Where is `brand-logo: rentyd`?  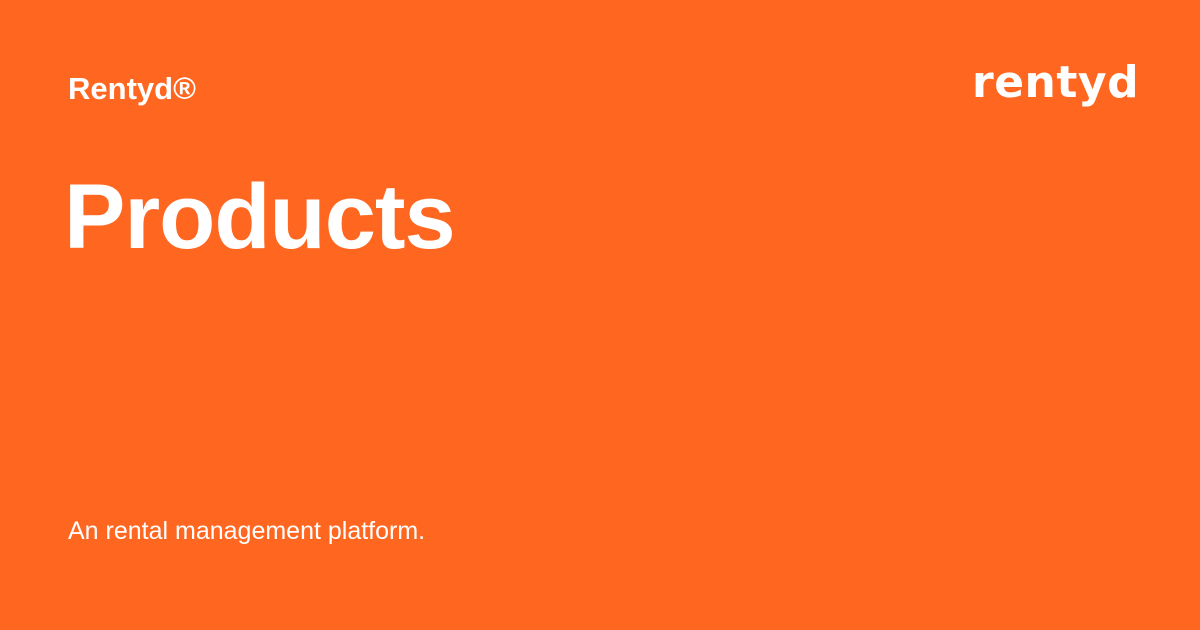
brand-logo: rentyd is located at coordinates (1056, 82).